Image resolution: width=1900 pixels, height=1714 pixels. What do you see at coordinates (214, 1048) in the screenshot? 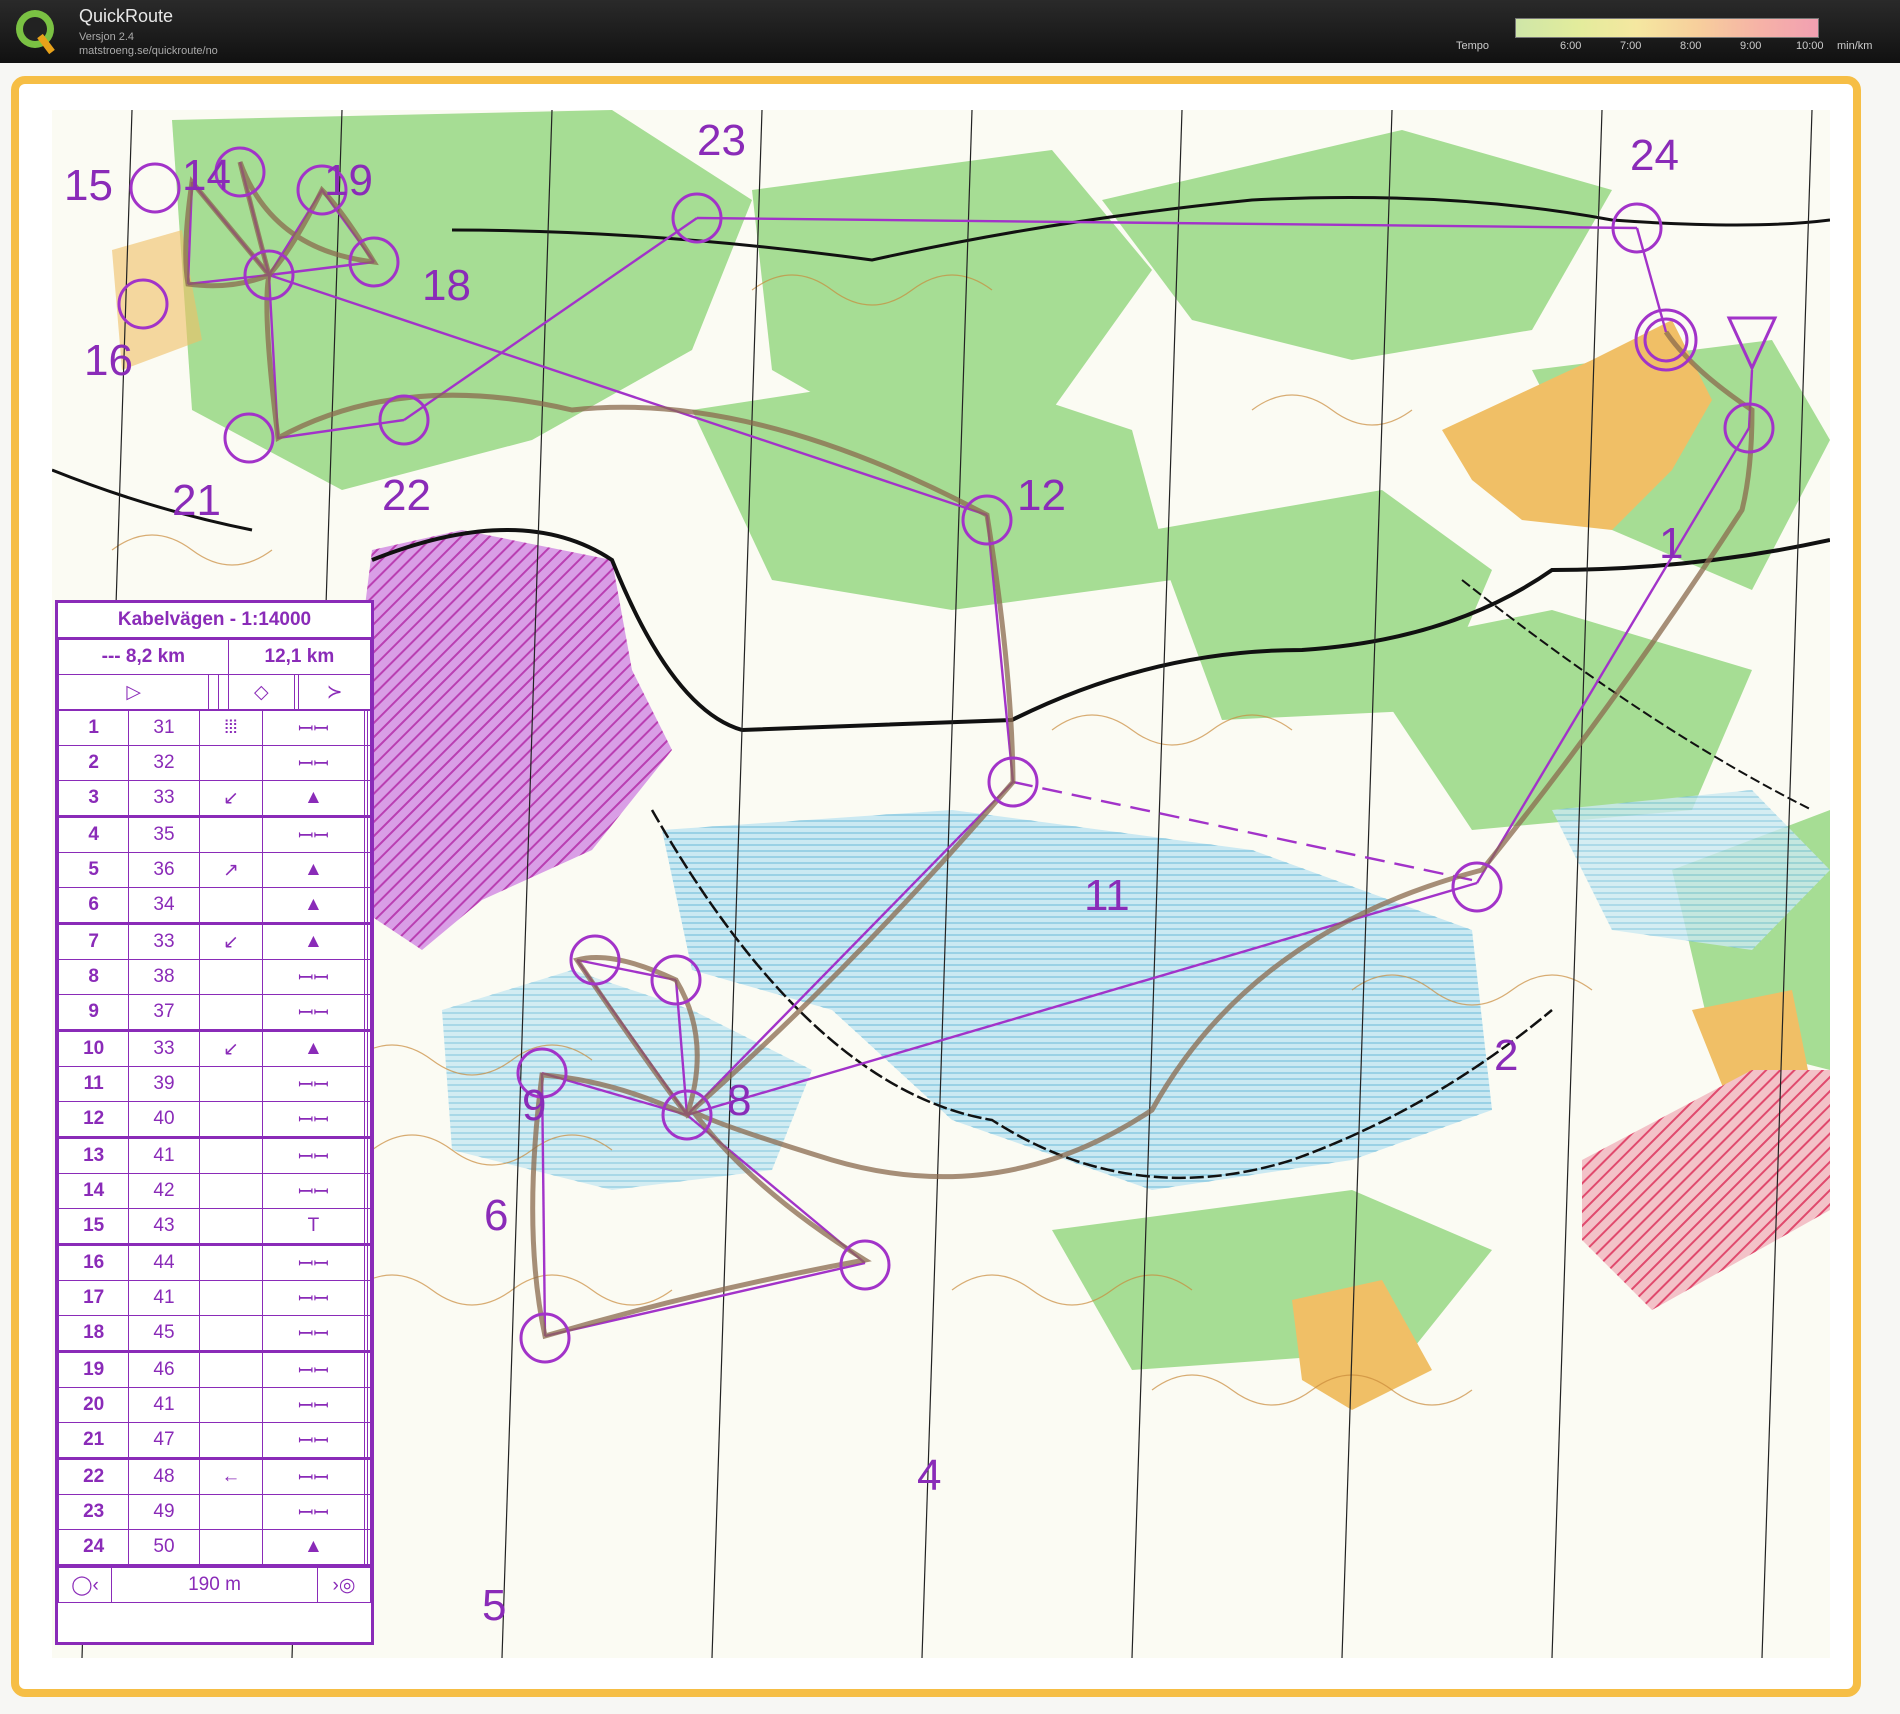
I see `control-row: 10 33 ↙ ▲` at bounding box center [214, 1048].